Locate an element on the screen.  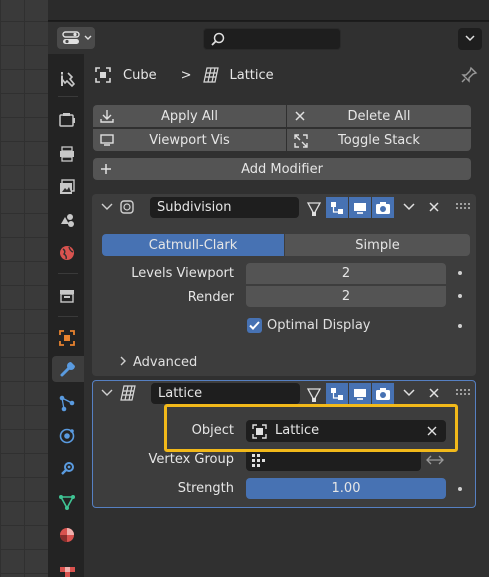
world-icon is located at coordinates (67, 253).